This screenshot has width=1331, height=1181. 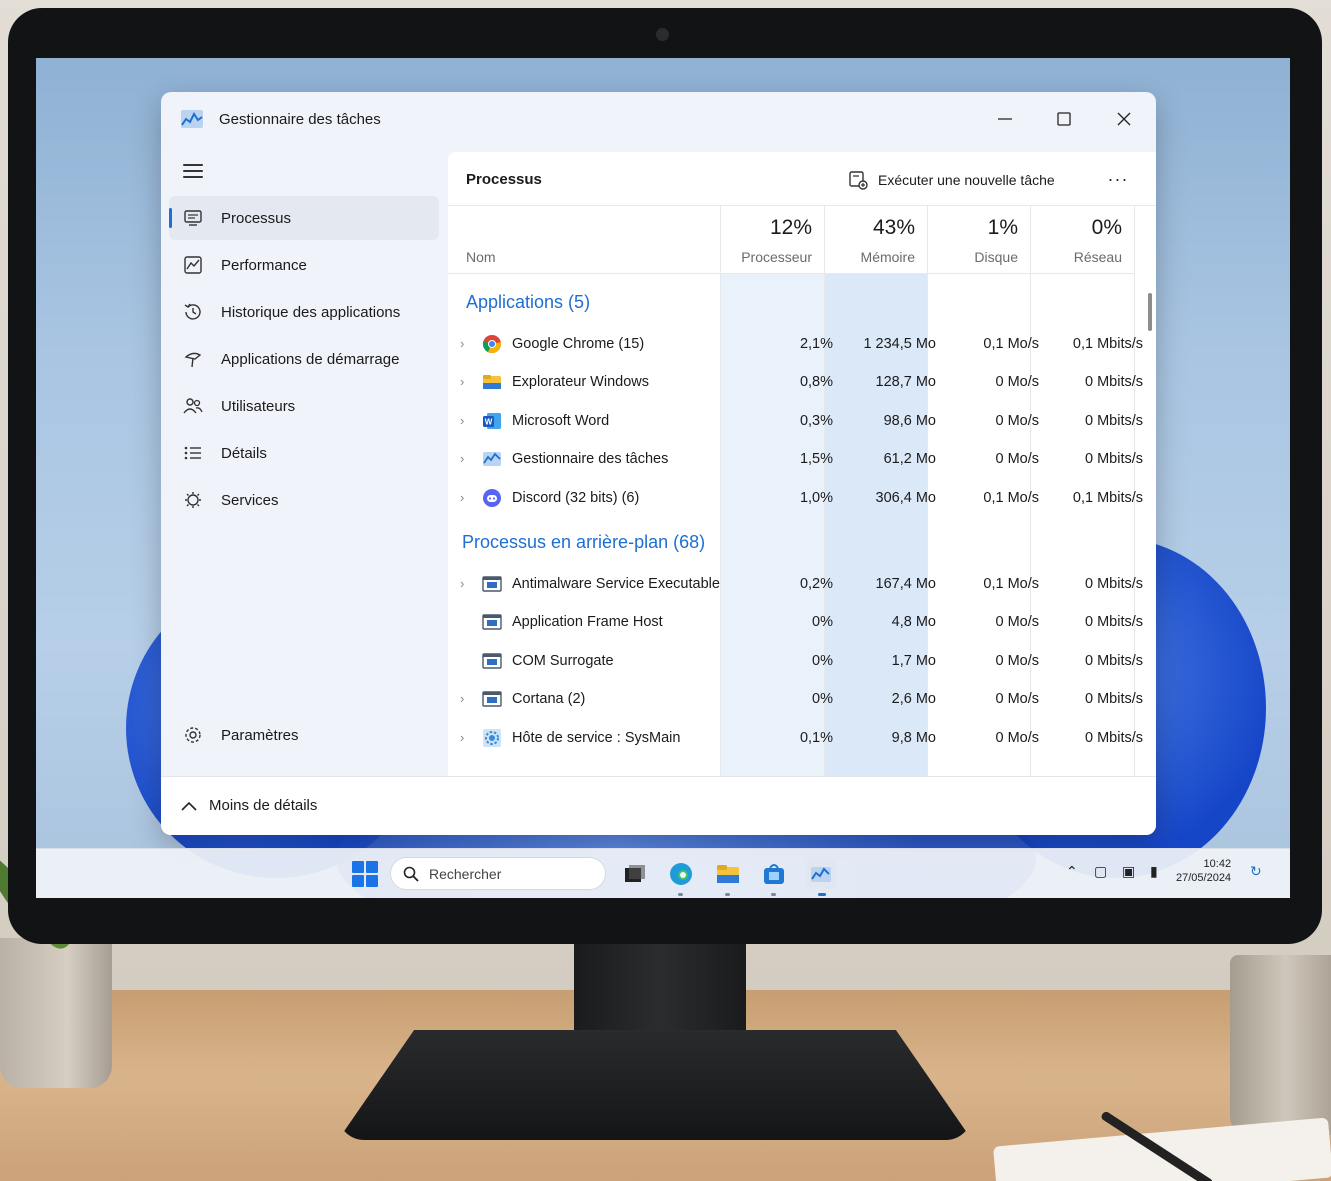 What do you see at coordinates (816, 344) in the screenshot?
I see `process-cpu-value: 2,1%` at bounding box center [816, 344].